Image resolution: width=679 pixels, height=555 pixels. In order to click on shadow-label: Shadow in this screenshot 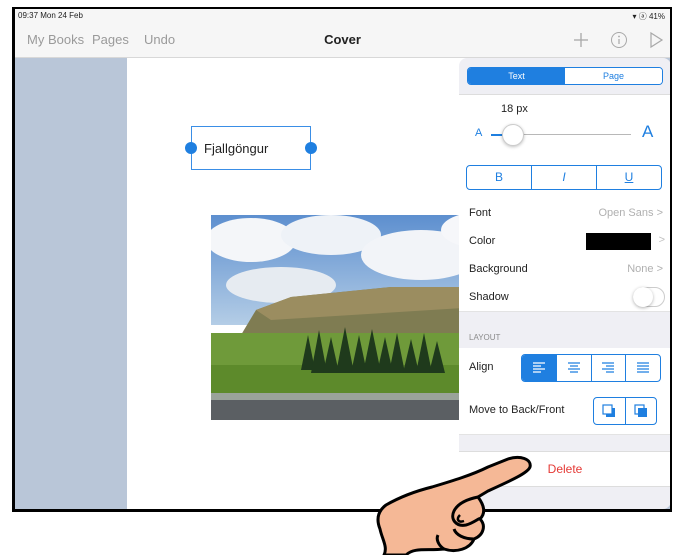, I will do `click(489, 297)`.